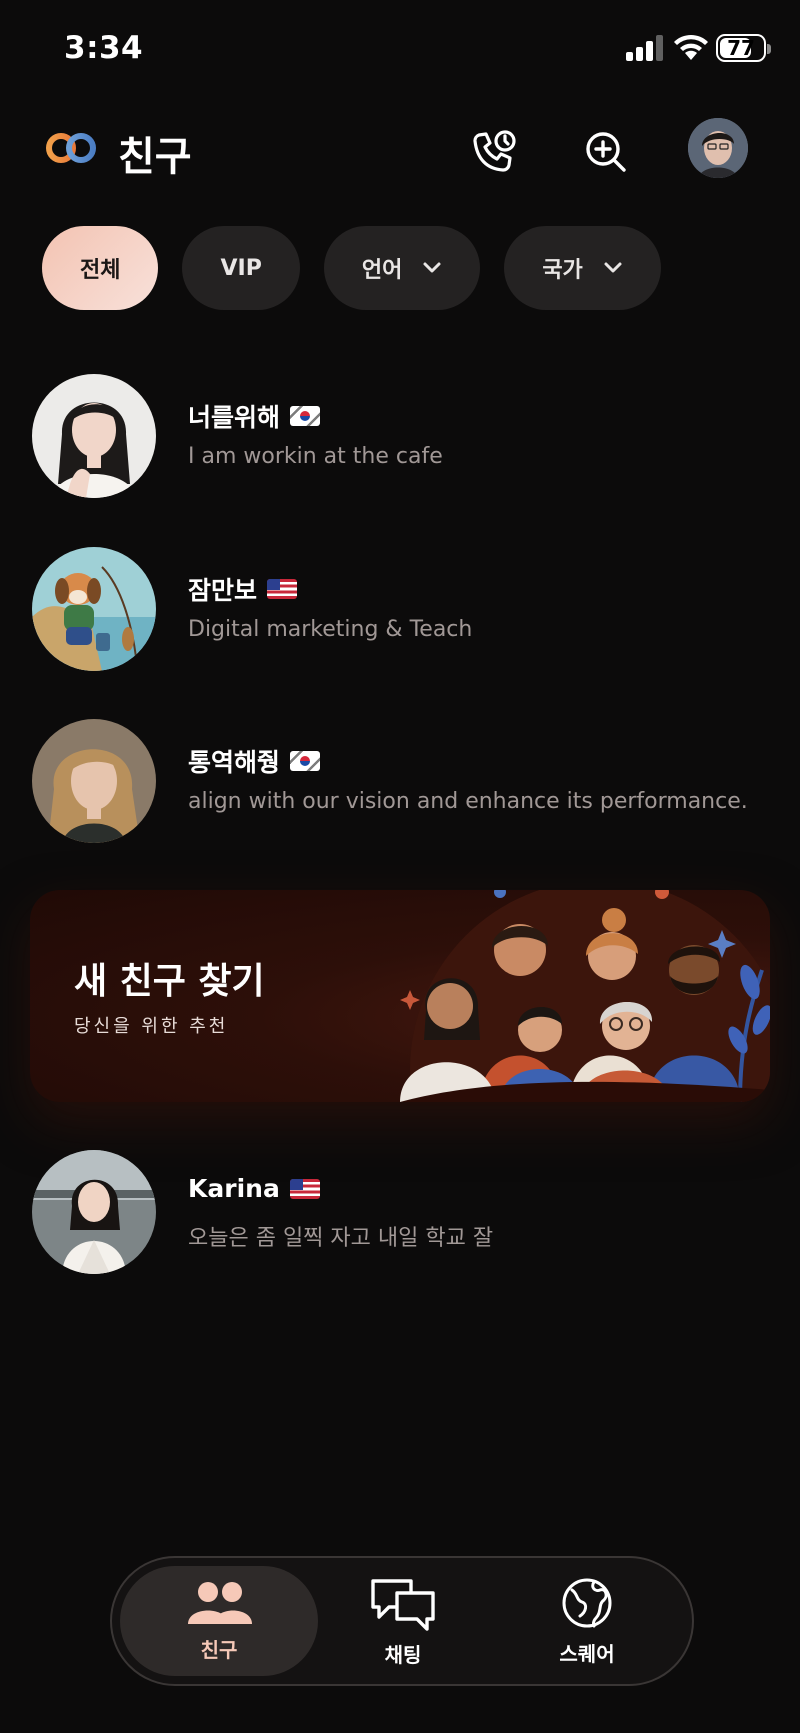 The height and width of the screenshot is (1733, 800). Describe the element at coordinates (585, 996) in the screenshot. I see `people-group-illustration` at that location.